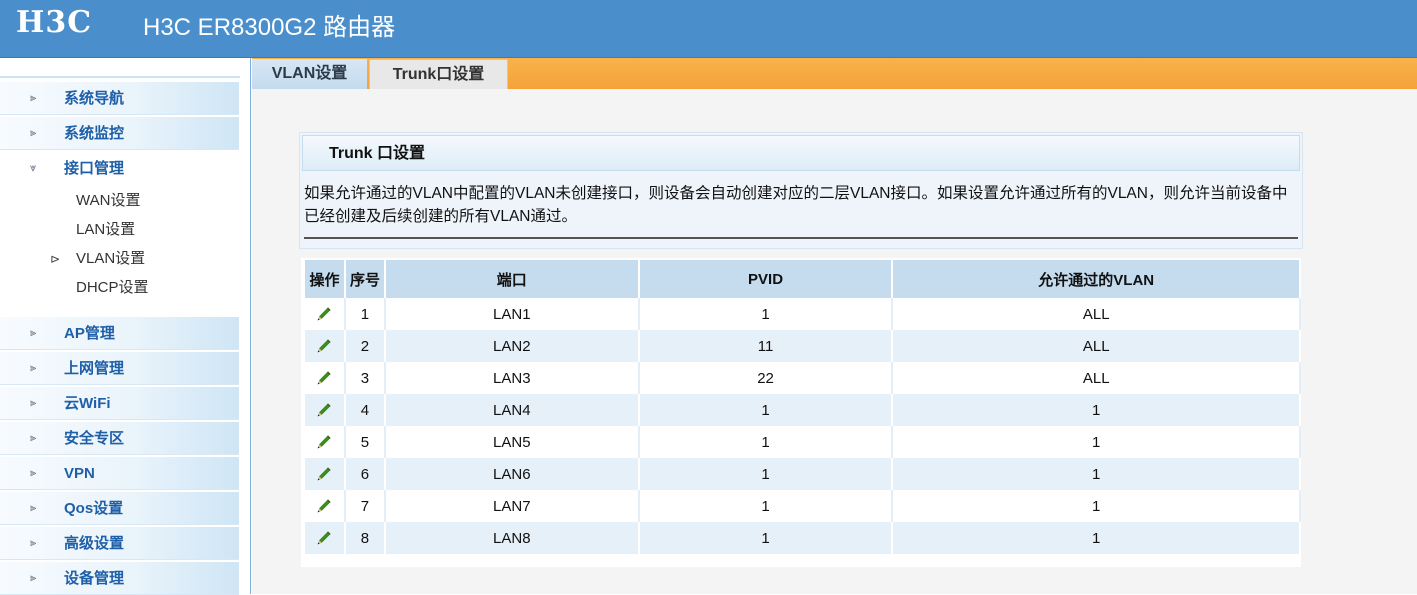 Image resolution: width=1417 pixels, height=595 pixels. I want to click on product-title: H3C ER8300G2 路由器, so click(269, 27).